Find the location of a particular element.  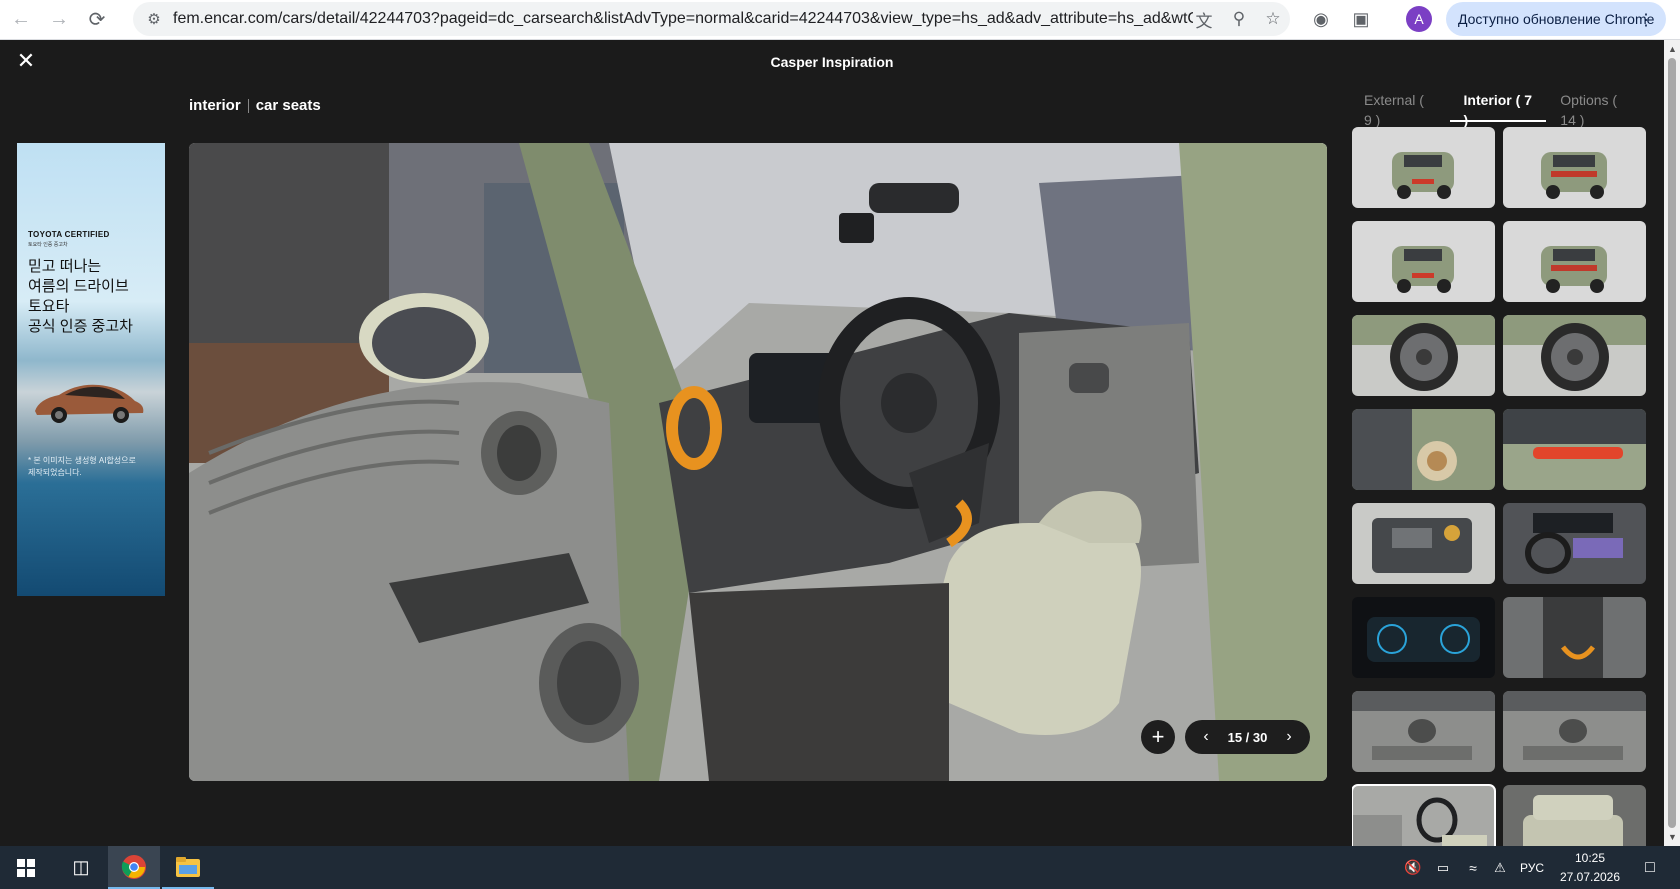

chrome-update-label: Доступно обновление Chrome is located at coordinates (1556, 19).